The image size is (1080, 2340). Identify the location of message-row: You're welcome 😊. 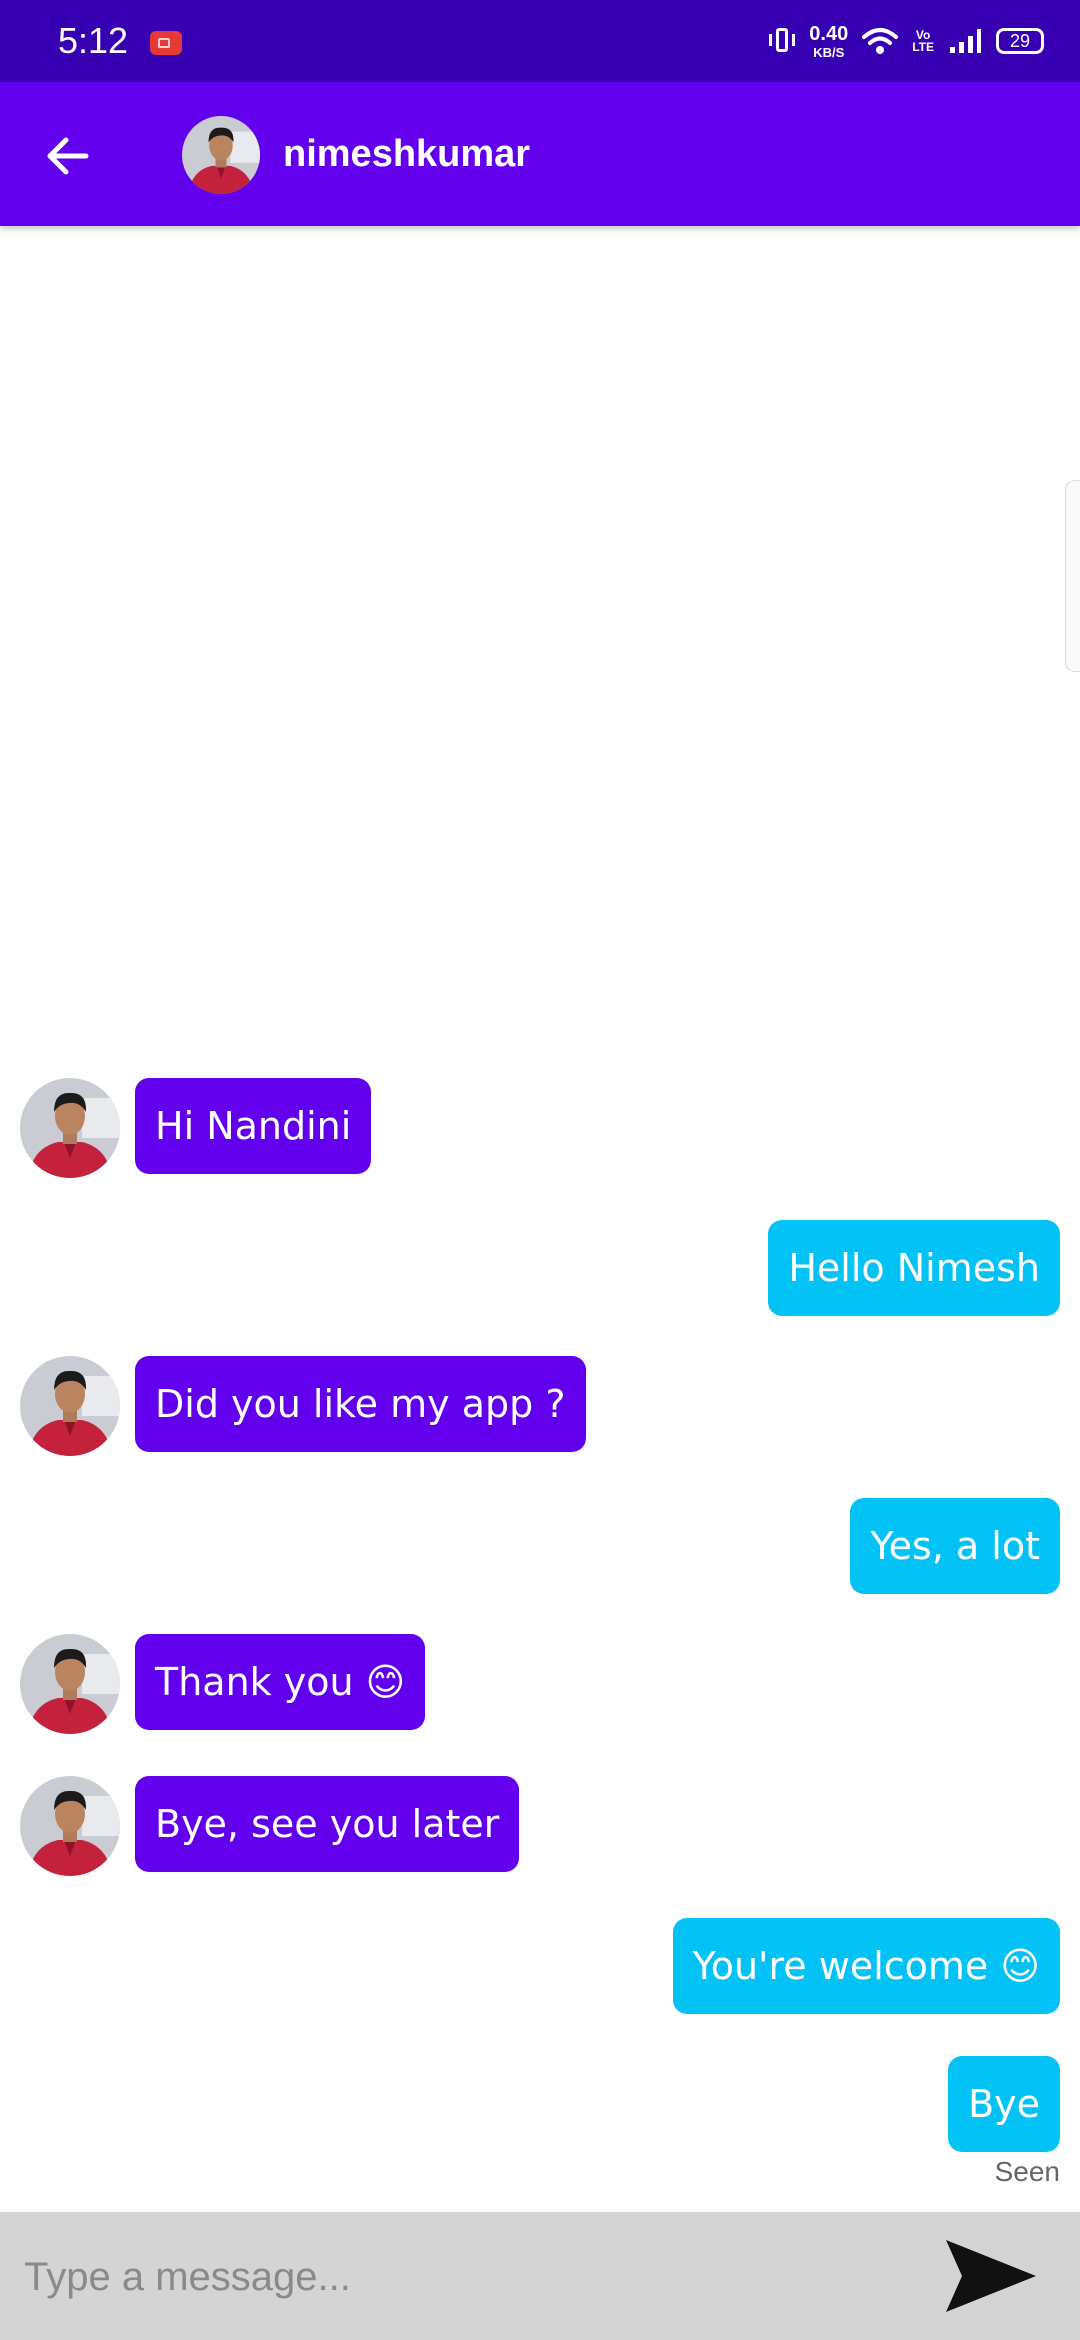
(540, 1968).